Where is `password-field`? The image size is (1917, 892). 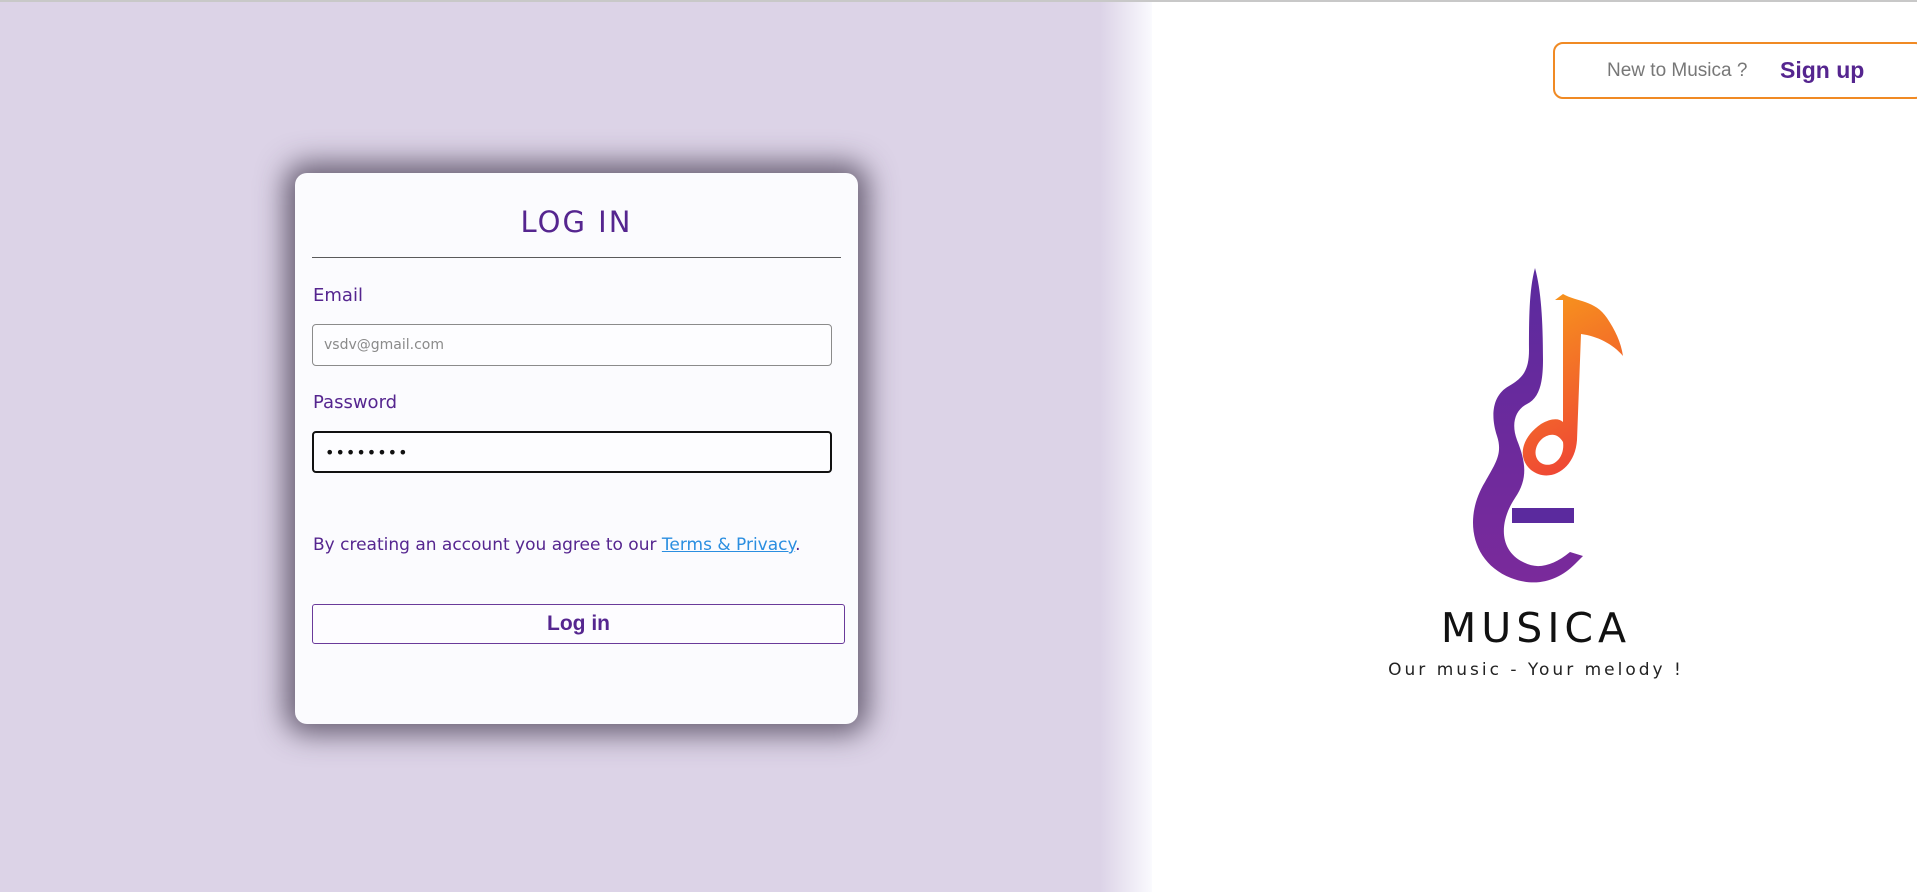
password-field is located at coordinates (572, 452).